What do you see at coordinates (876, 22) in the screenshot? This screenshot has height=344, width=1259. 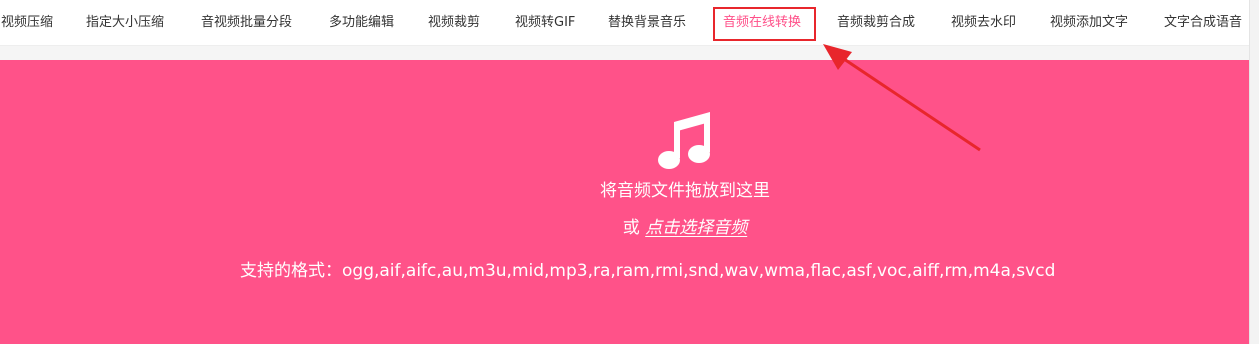 I see `nav-item-audio-cut-merge: 音频裁剪合成` at bounding box center [876, 22].